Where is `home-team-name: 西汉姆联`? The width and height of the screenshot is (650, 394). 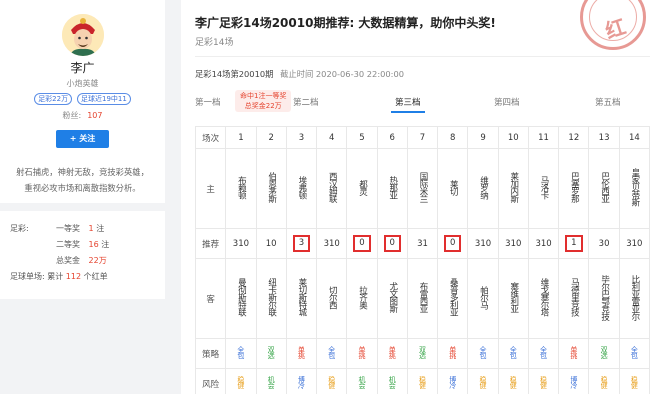 home-team-name: 西汉姆联 is located at coordinates (332, 187).